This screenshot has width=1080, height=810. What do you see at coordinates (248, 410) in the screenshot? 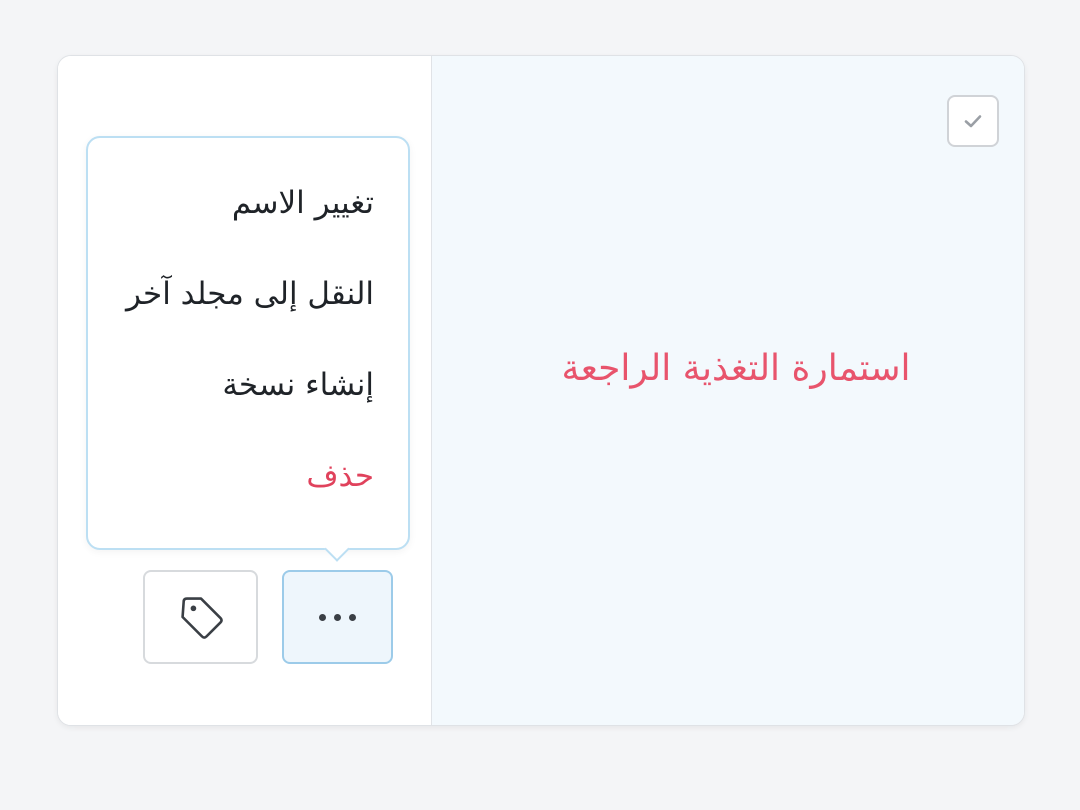
I see `menu-item-duplicate: إنشاء نسخة` at bounding box center [248, 410].